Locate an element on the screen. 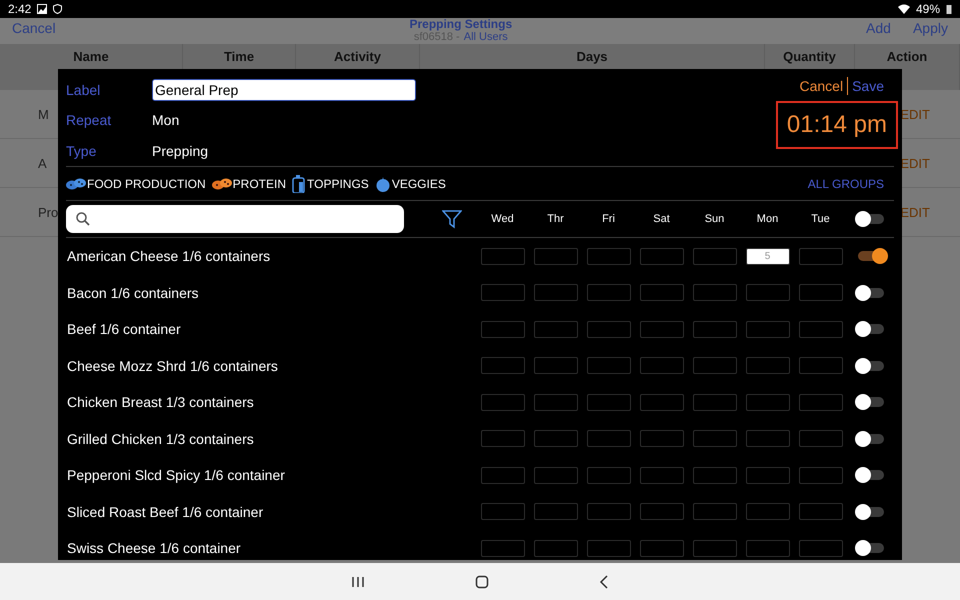 The height and width of the screenshot is (600, 960). field-value: Prepping is located at coordinates (180, 150).